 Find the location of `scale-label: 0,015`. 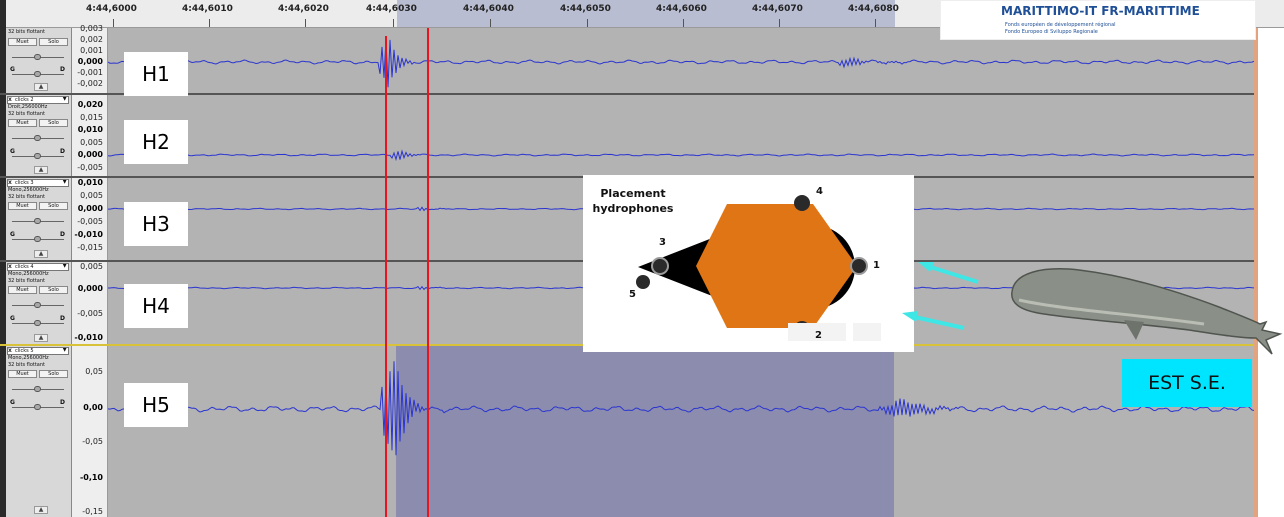

scale-label: 0,015 is located at coordinates (91, 117).